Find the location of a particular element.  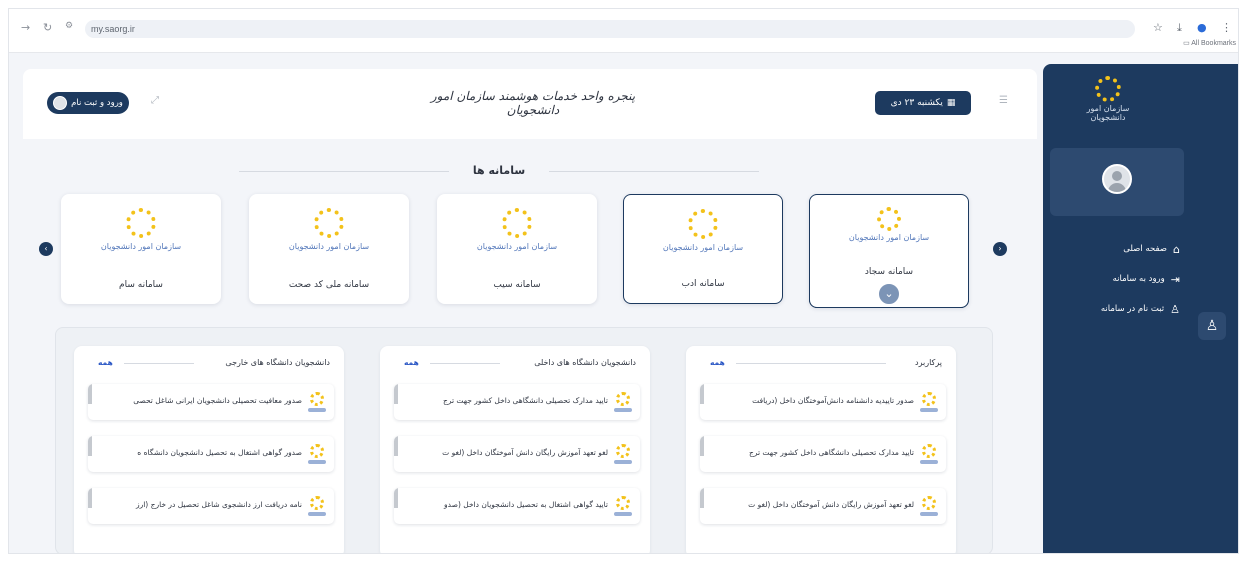

system-card-national-code: سازمان امور دانشجویان سامانه ملی کد صحت is located at coordinates (329, 249).